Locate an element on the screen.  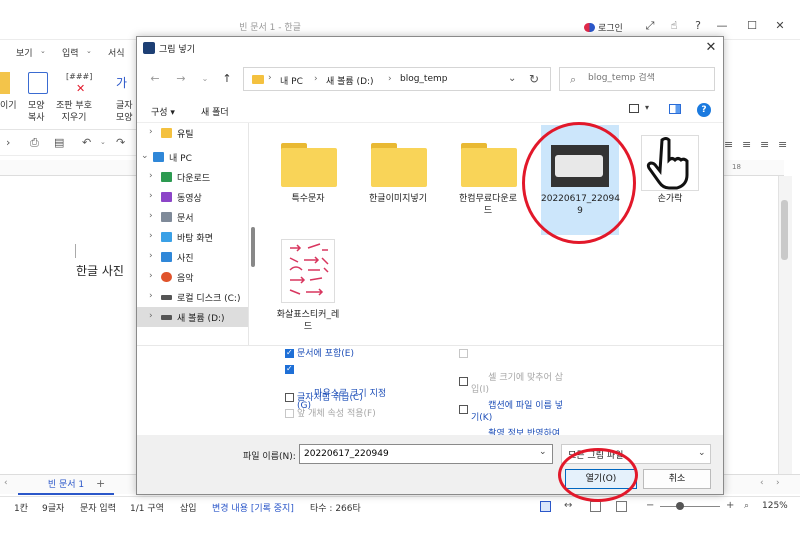
tree-item-documents: › 문서 is located at coordinates (192, 217).